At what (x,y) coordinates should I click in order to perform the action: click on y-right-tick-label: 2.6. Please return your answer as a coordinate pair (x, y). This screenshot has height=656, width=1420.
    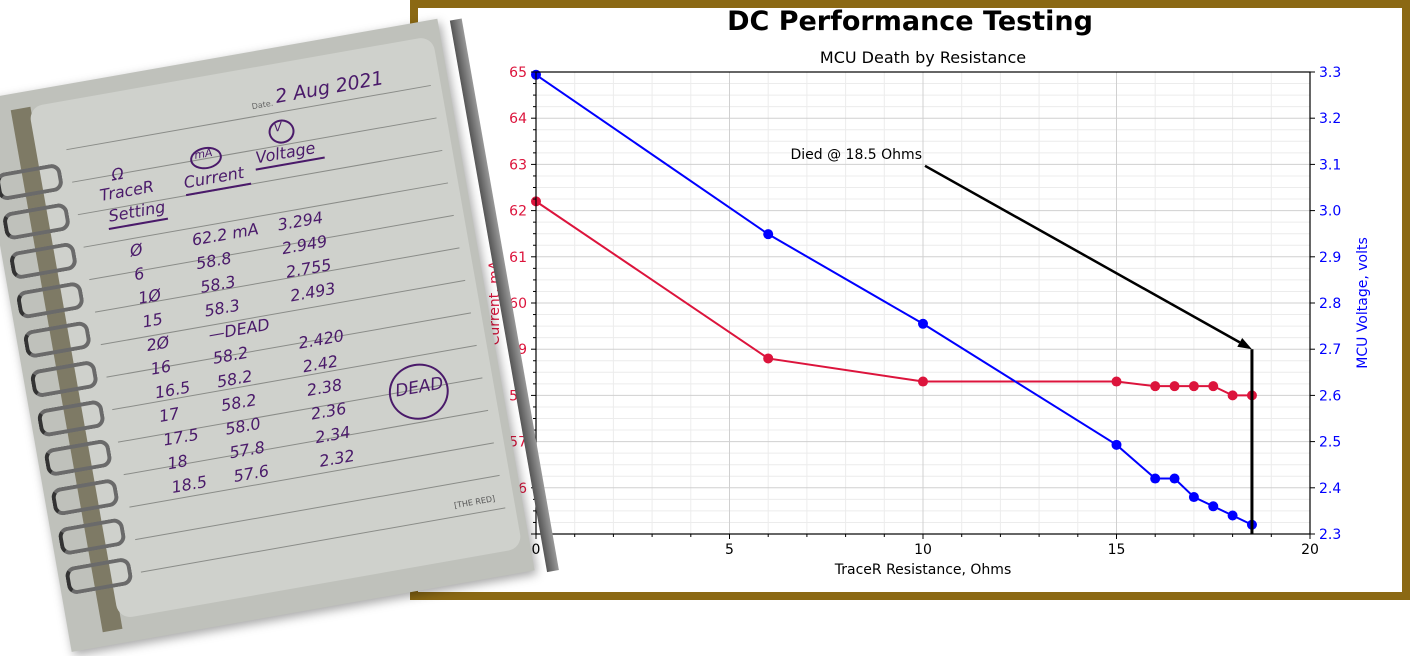
    Looking at the image, I should click on (1330, 396).